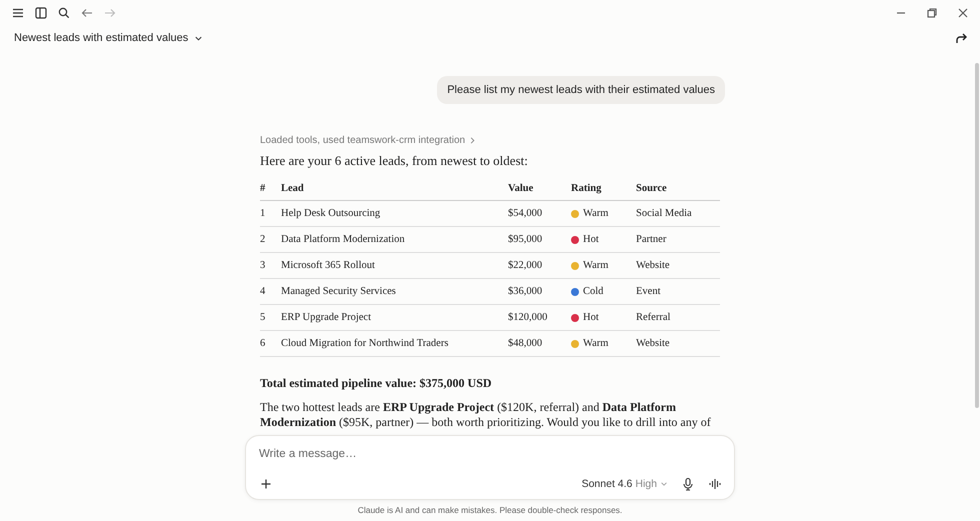 The height and width of the screenshot is (521, 980). What do you see at coordinates (528, 317) in the screenshot?
I see `table-cell: $120,000` at bounding box center [528, 317].